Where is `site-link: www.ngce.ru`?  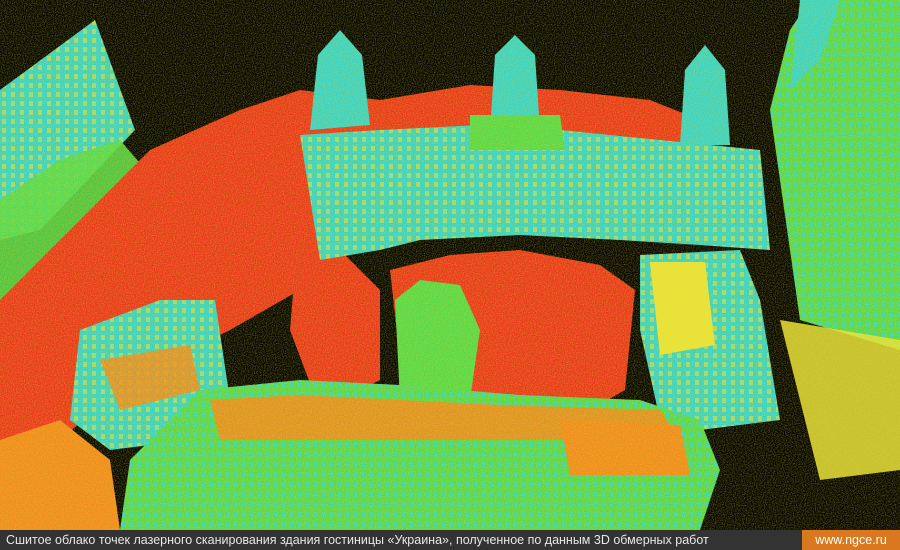 site-link: www.ngce.ru is located at coordinates (851, 540).